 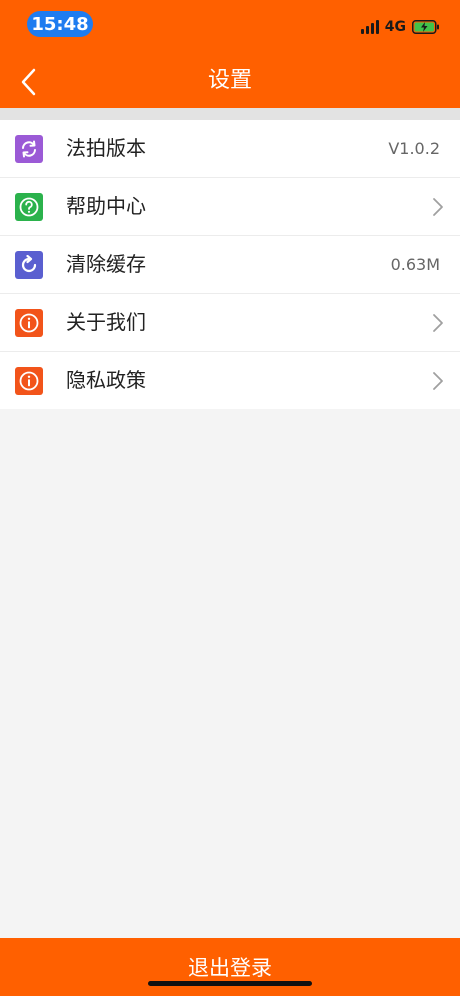 I want to click on settings-item-privacy: 隐私政策, so click(x=230, y=380).